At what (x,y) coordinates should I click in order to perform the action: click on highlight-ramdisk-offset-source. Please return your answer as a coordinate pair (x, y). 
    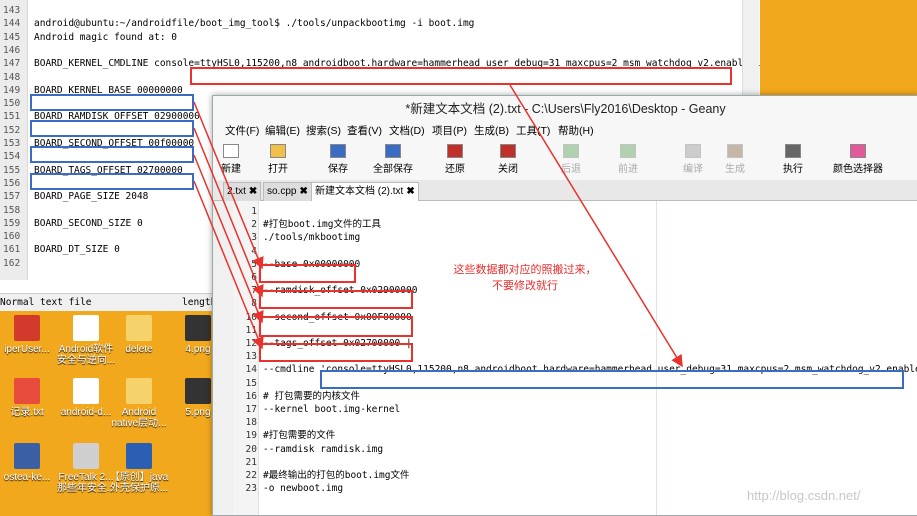
    Looking at the image, I should click on (112, 128).